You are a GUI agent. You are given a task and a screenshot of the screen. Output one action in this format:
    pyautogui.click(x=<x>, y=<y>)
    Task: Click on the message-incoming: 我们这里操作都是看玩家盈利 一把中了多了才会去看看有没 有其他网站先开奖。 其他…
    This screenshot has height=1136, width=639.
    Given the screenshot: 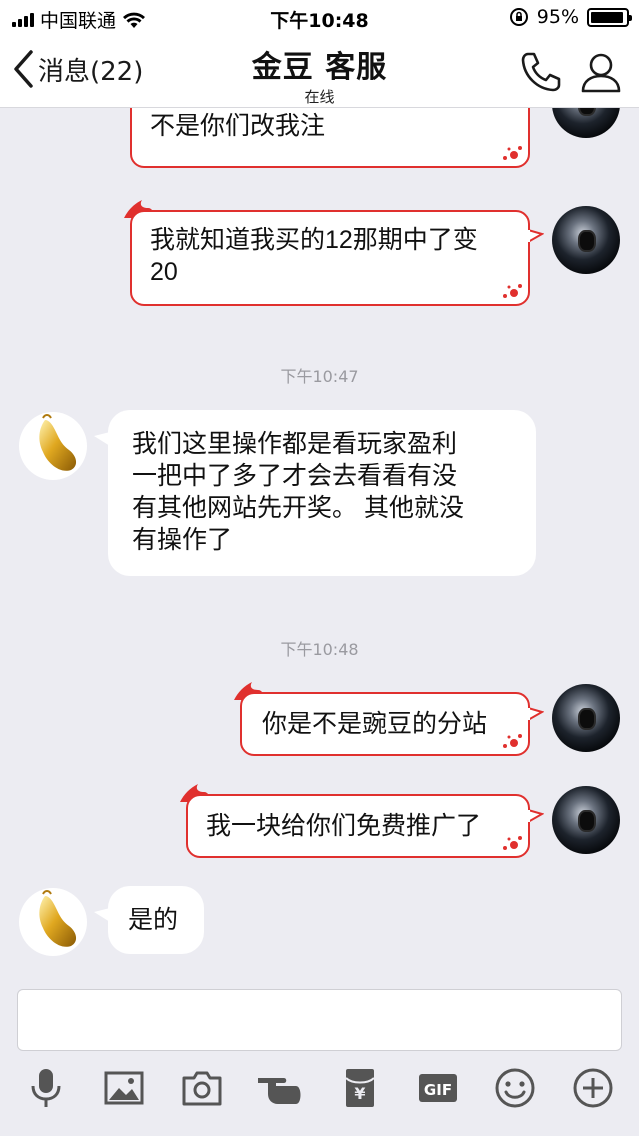 What is the action you would take?
    pyautogui.click(x=319, y=495)
    